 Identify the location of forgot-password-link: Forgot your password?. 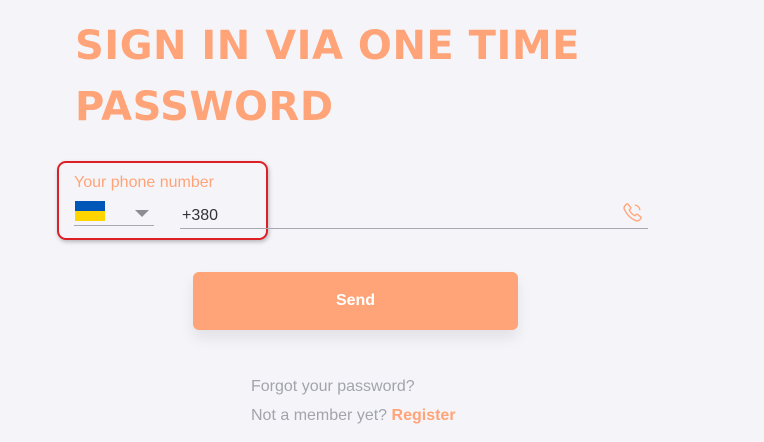
(333, 387).